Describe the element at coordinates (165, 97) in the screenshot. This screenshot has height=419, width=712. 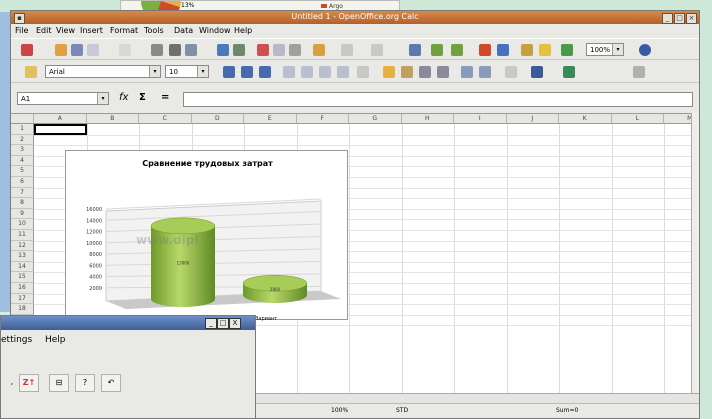
I see `function-icon: =` at that location.